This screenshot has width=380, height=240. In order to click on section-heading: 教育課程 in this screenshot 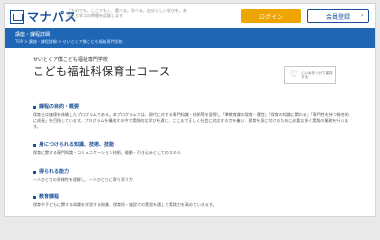, I will do `click(191, 197)`.